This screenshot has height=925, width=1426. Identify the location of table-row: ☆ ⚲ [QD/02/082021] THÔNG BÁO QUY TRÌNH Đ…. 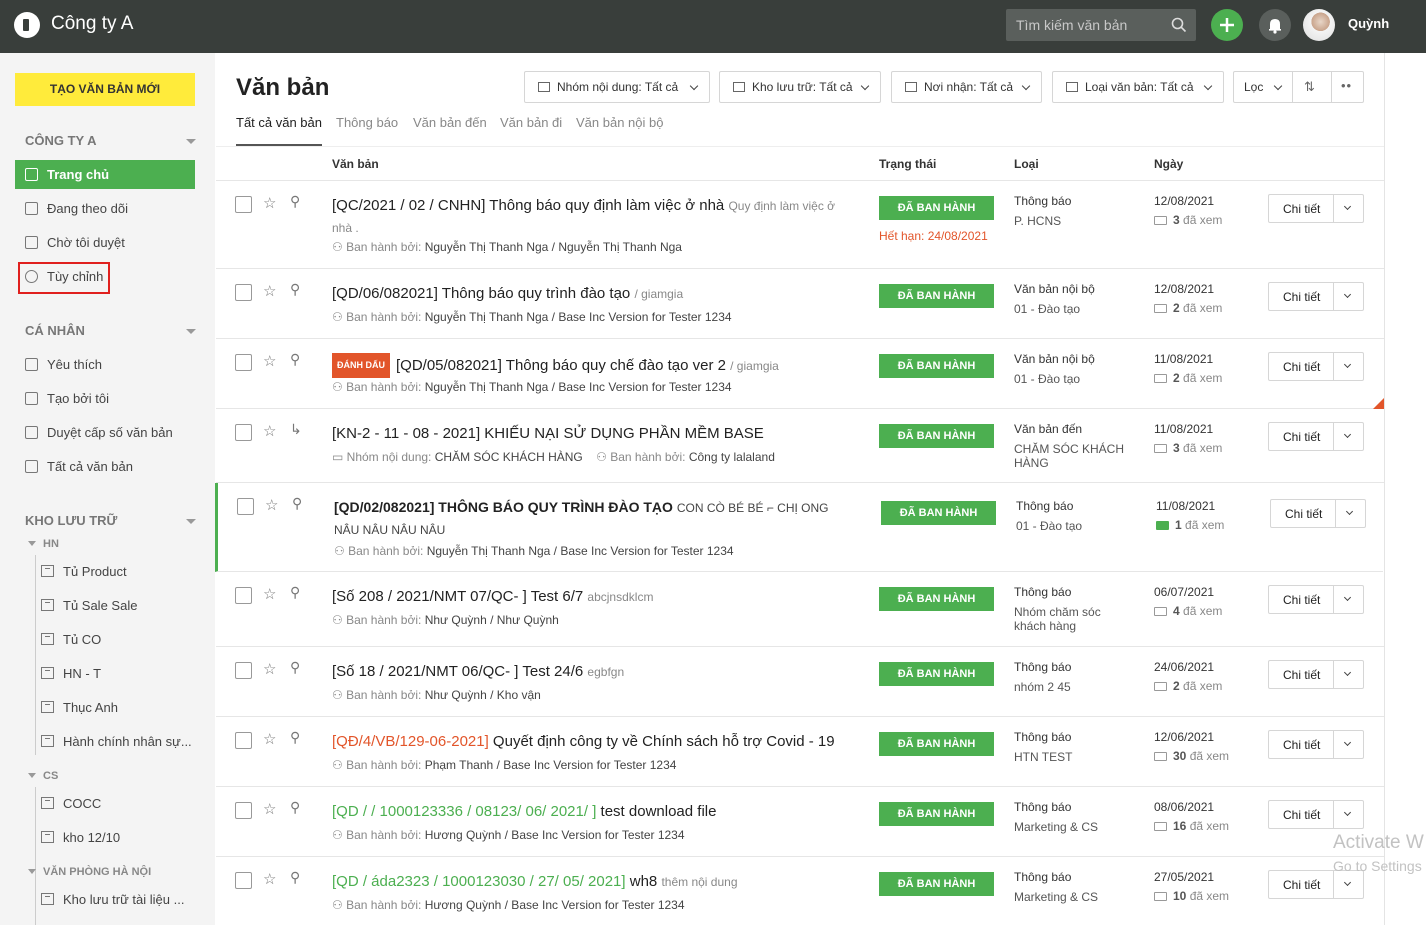
(799, 527).